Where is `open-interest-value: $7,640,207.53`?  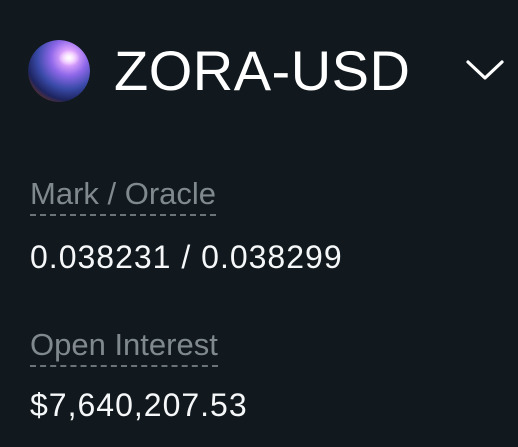 open-interest-value: $7,640,207.53 is located at coordinates (139, 405).